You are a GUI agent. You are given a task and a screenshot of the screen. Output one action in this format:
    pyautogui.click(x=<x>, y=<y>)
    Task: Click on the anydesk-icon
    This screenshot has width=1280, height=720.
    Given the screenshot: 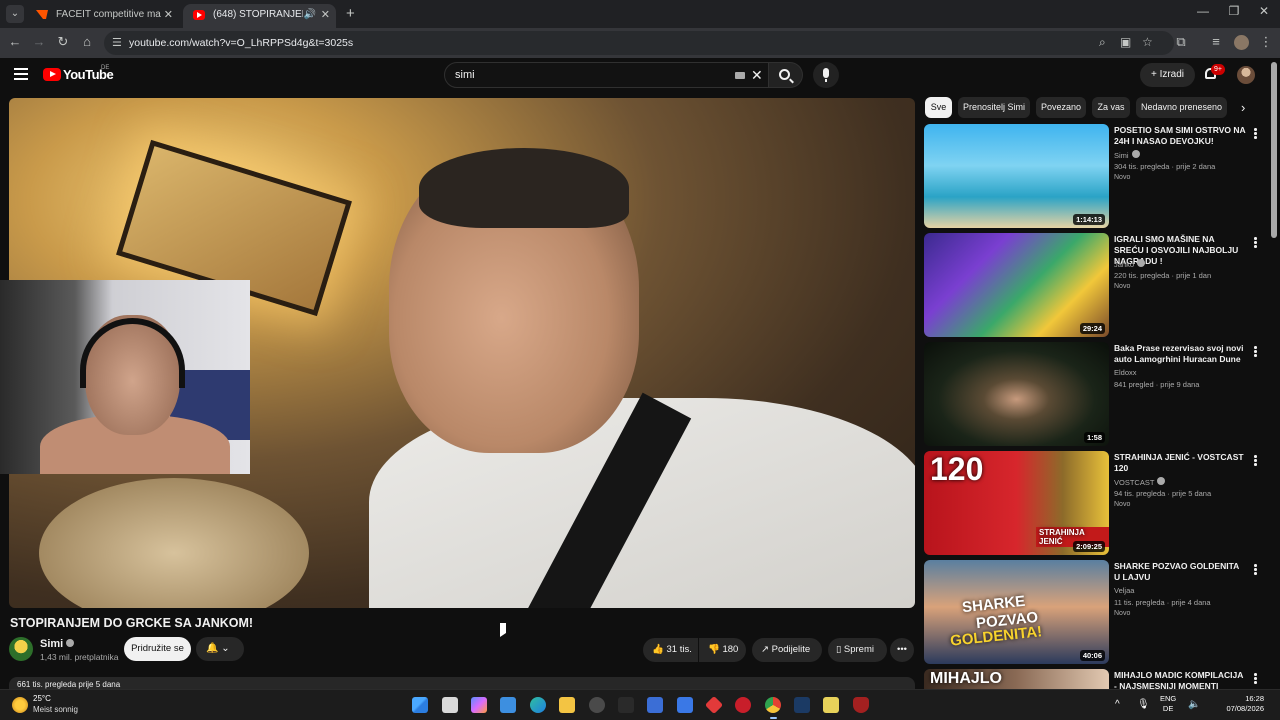 What is the action you would take?
    pyautogui.click(x=714, y=705)
    